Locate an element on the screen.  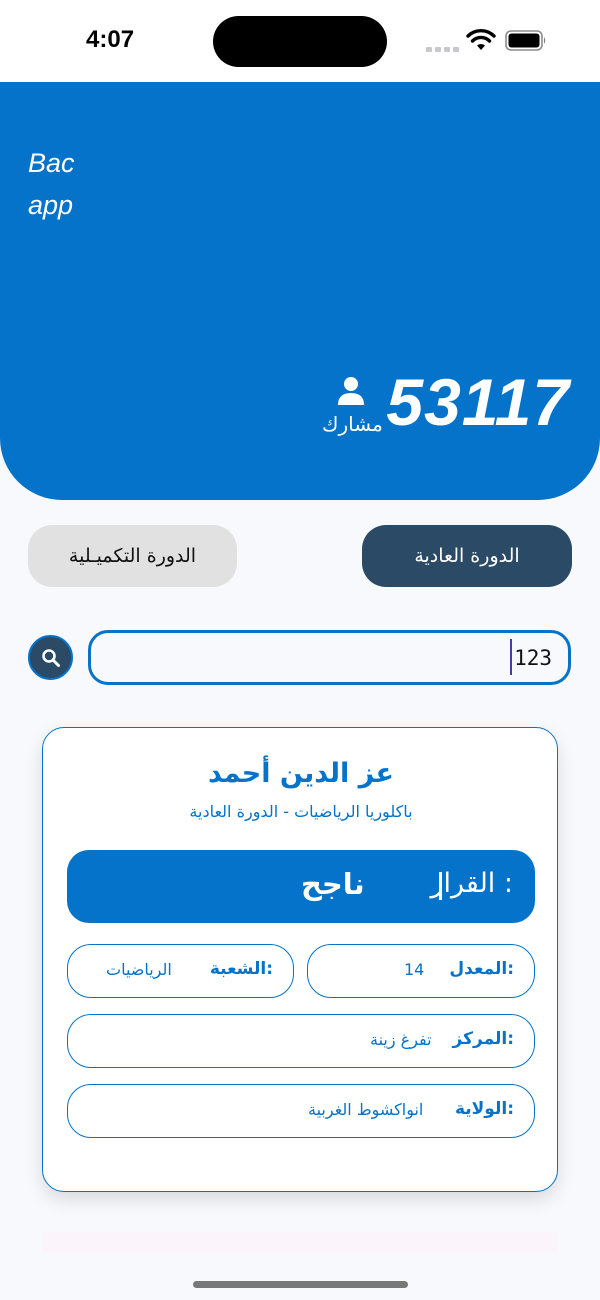
status-time: 4:07 is located at coordinates (110, 39).